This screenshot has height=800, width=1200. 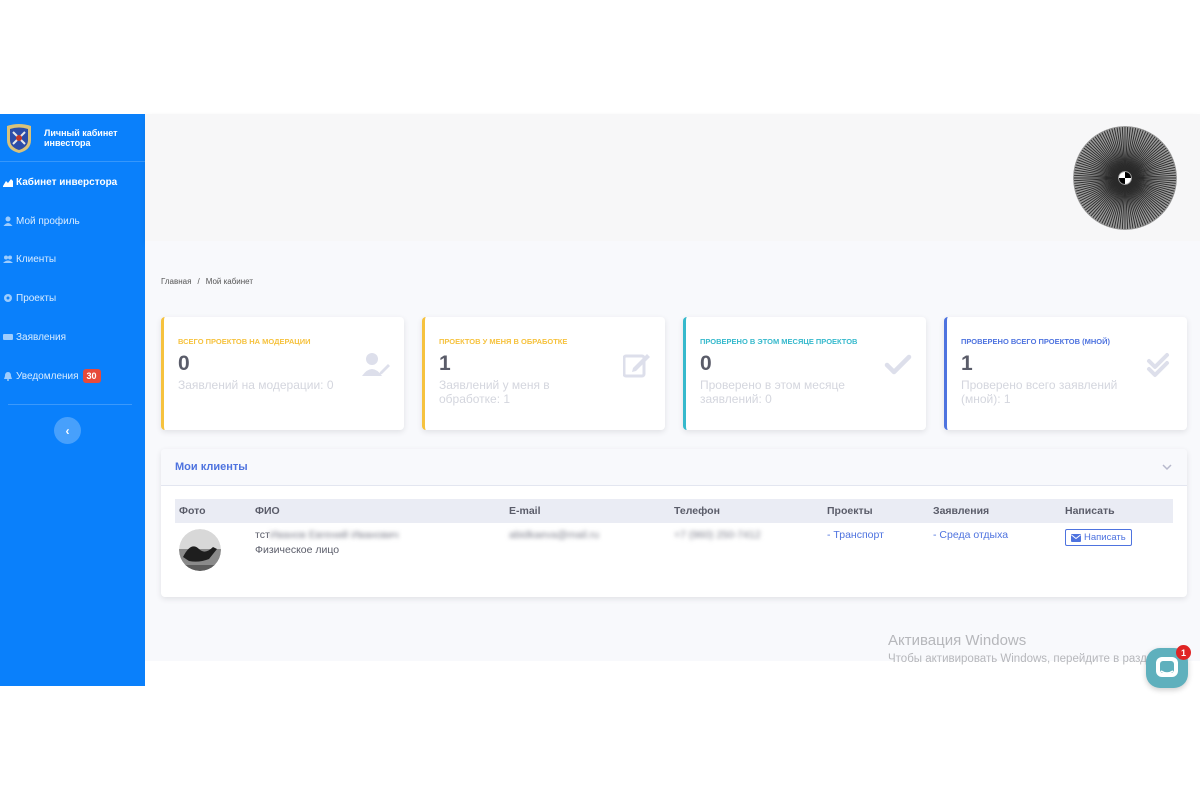 I want to click on sidebar-item-cabinet: Кабинет инверстора, so click(x=72, y=182).